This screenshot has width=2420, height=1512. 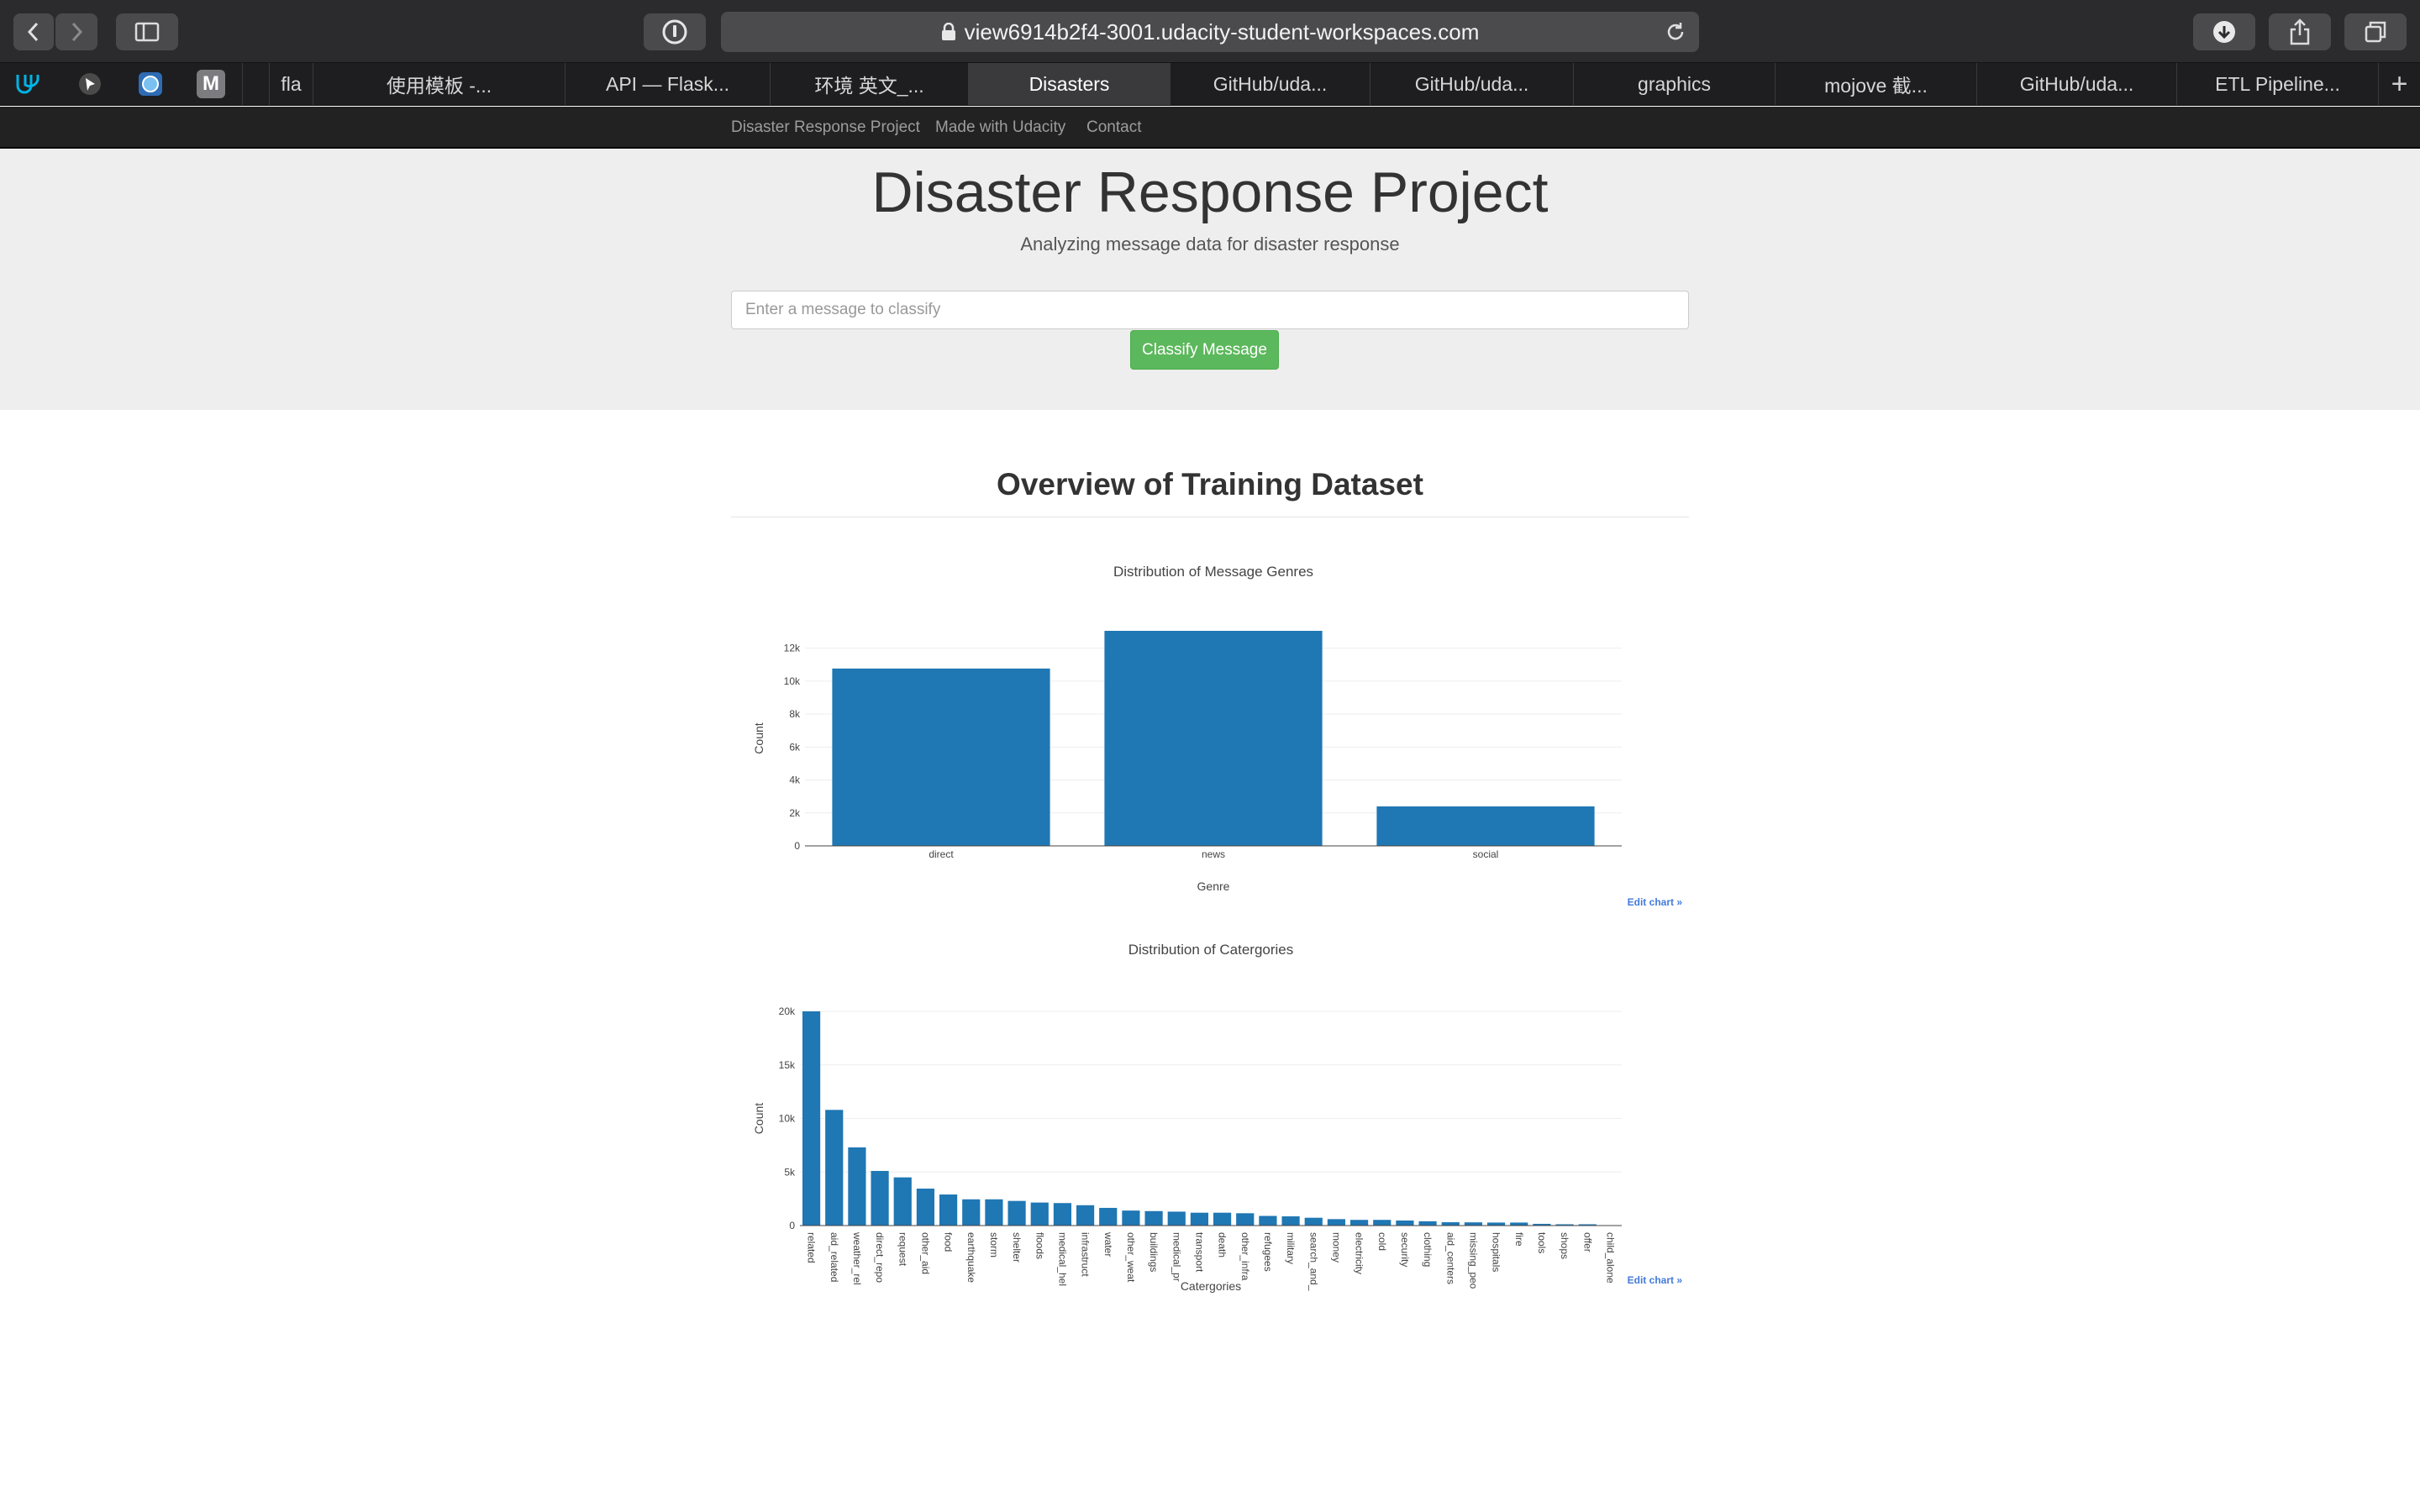 I want to click on classify-message-button: Classify Message, so click(x=1204, y=350).